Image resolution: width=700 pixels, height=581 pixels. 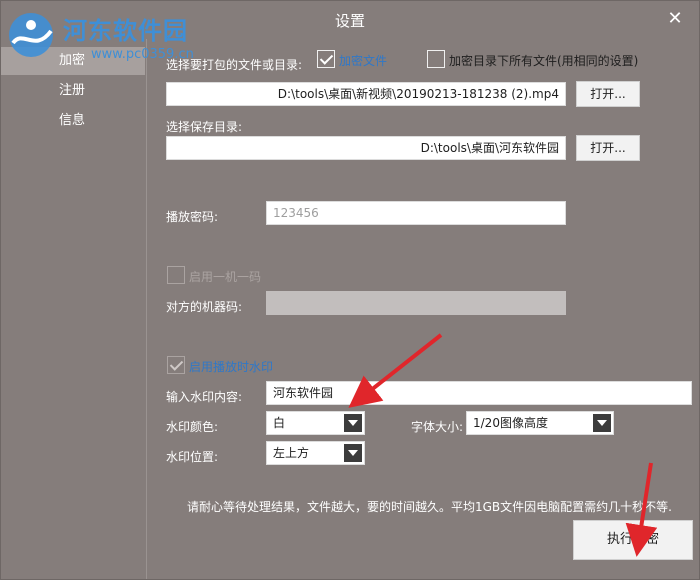 What do you see at coordinates (363, 61) in the screenshot?
I see `encrypt-file-label: 加密文件` at bounding box center [363, 61].